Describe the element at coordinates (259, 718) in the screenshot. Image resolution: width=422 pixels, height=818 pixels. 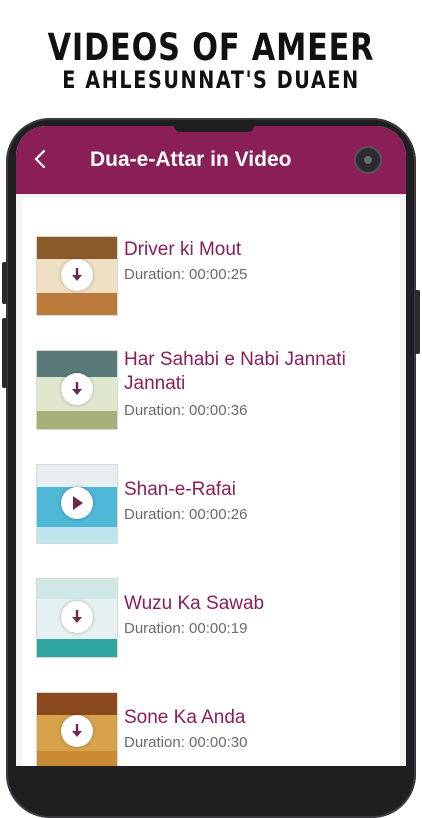
I see `video-title: Sone Ka Anda` at that location.